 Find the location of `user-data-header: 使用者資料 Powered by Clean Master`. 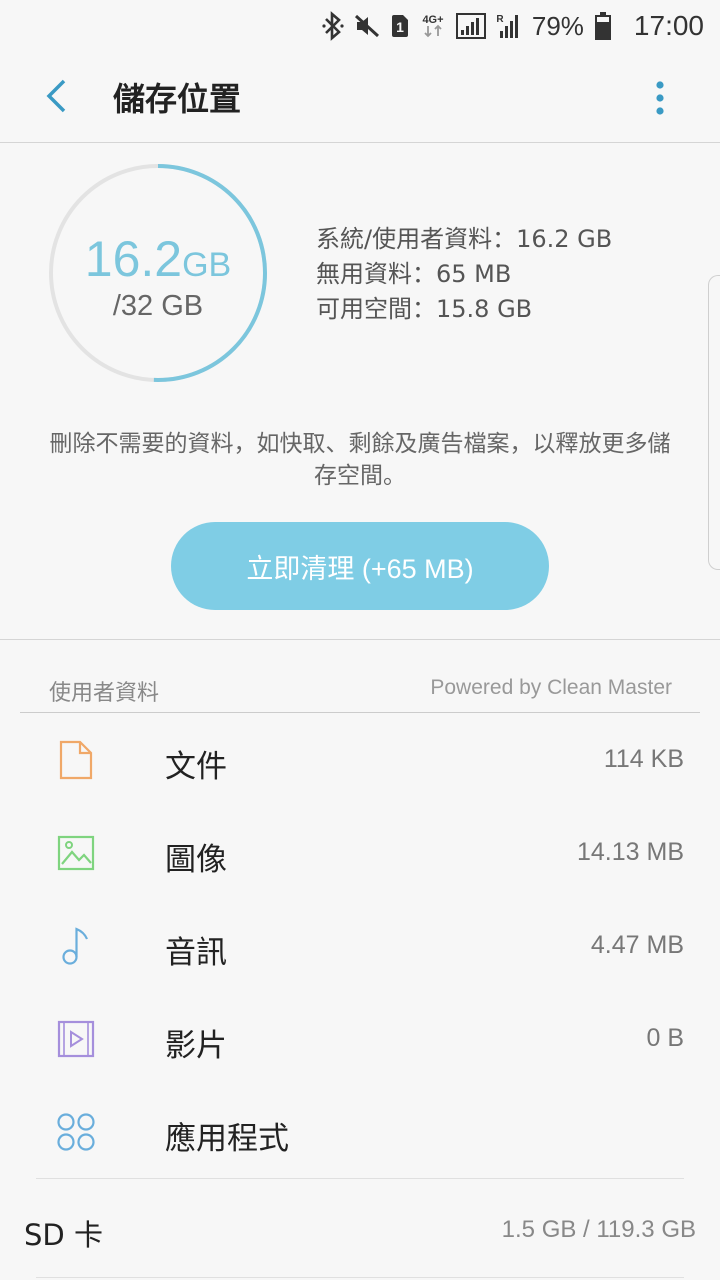

user-data-header: 使用者資料 Powered by Clean Master is located at coordinates (360, 686).